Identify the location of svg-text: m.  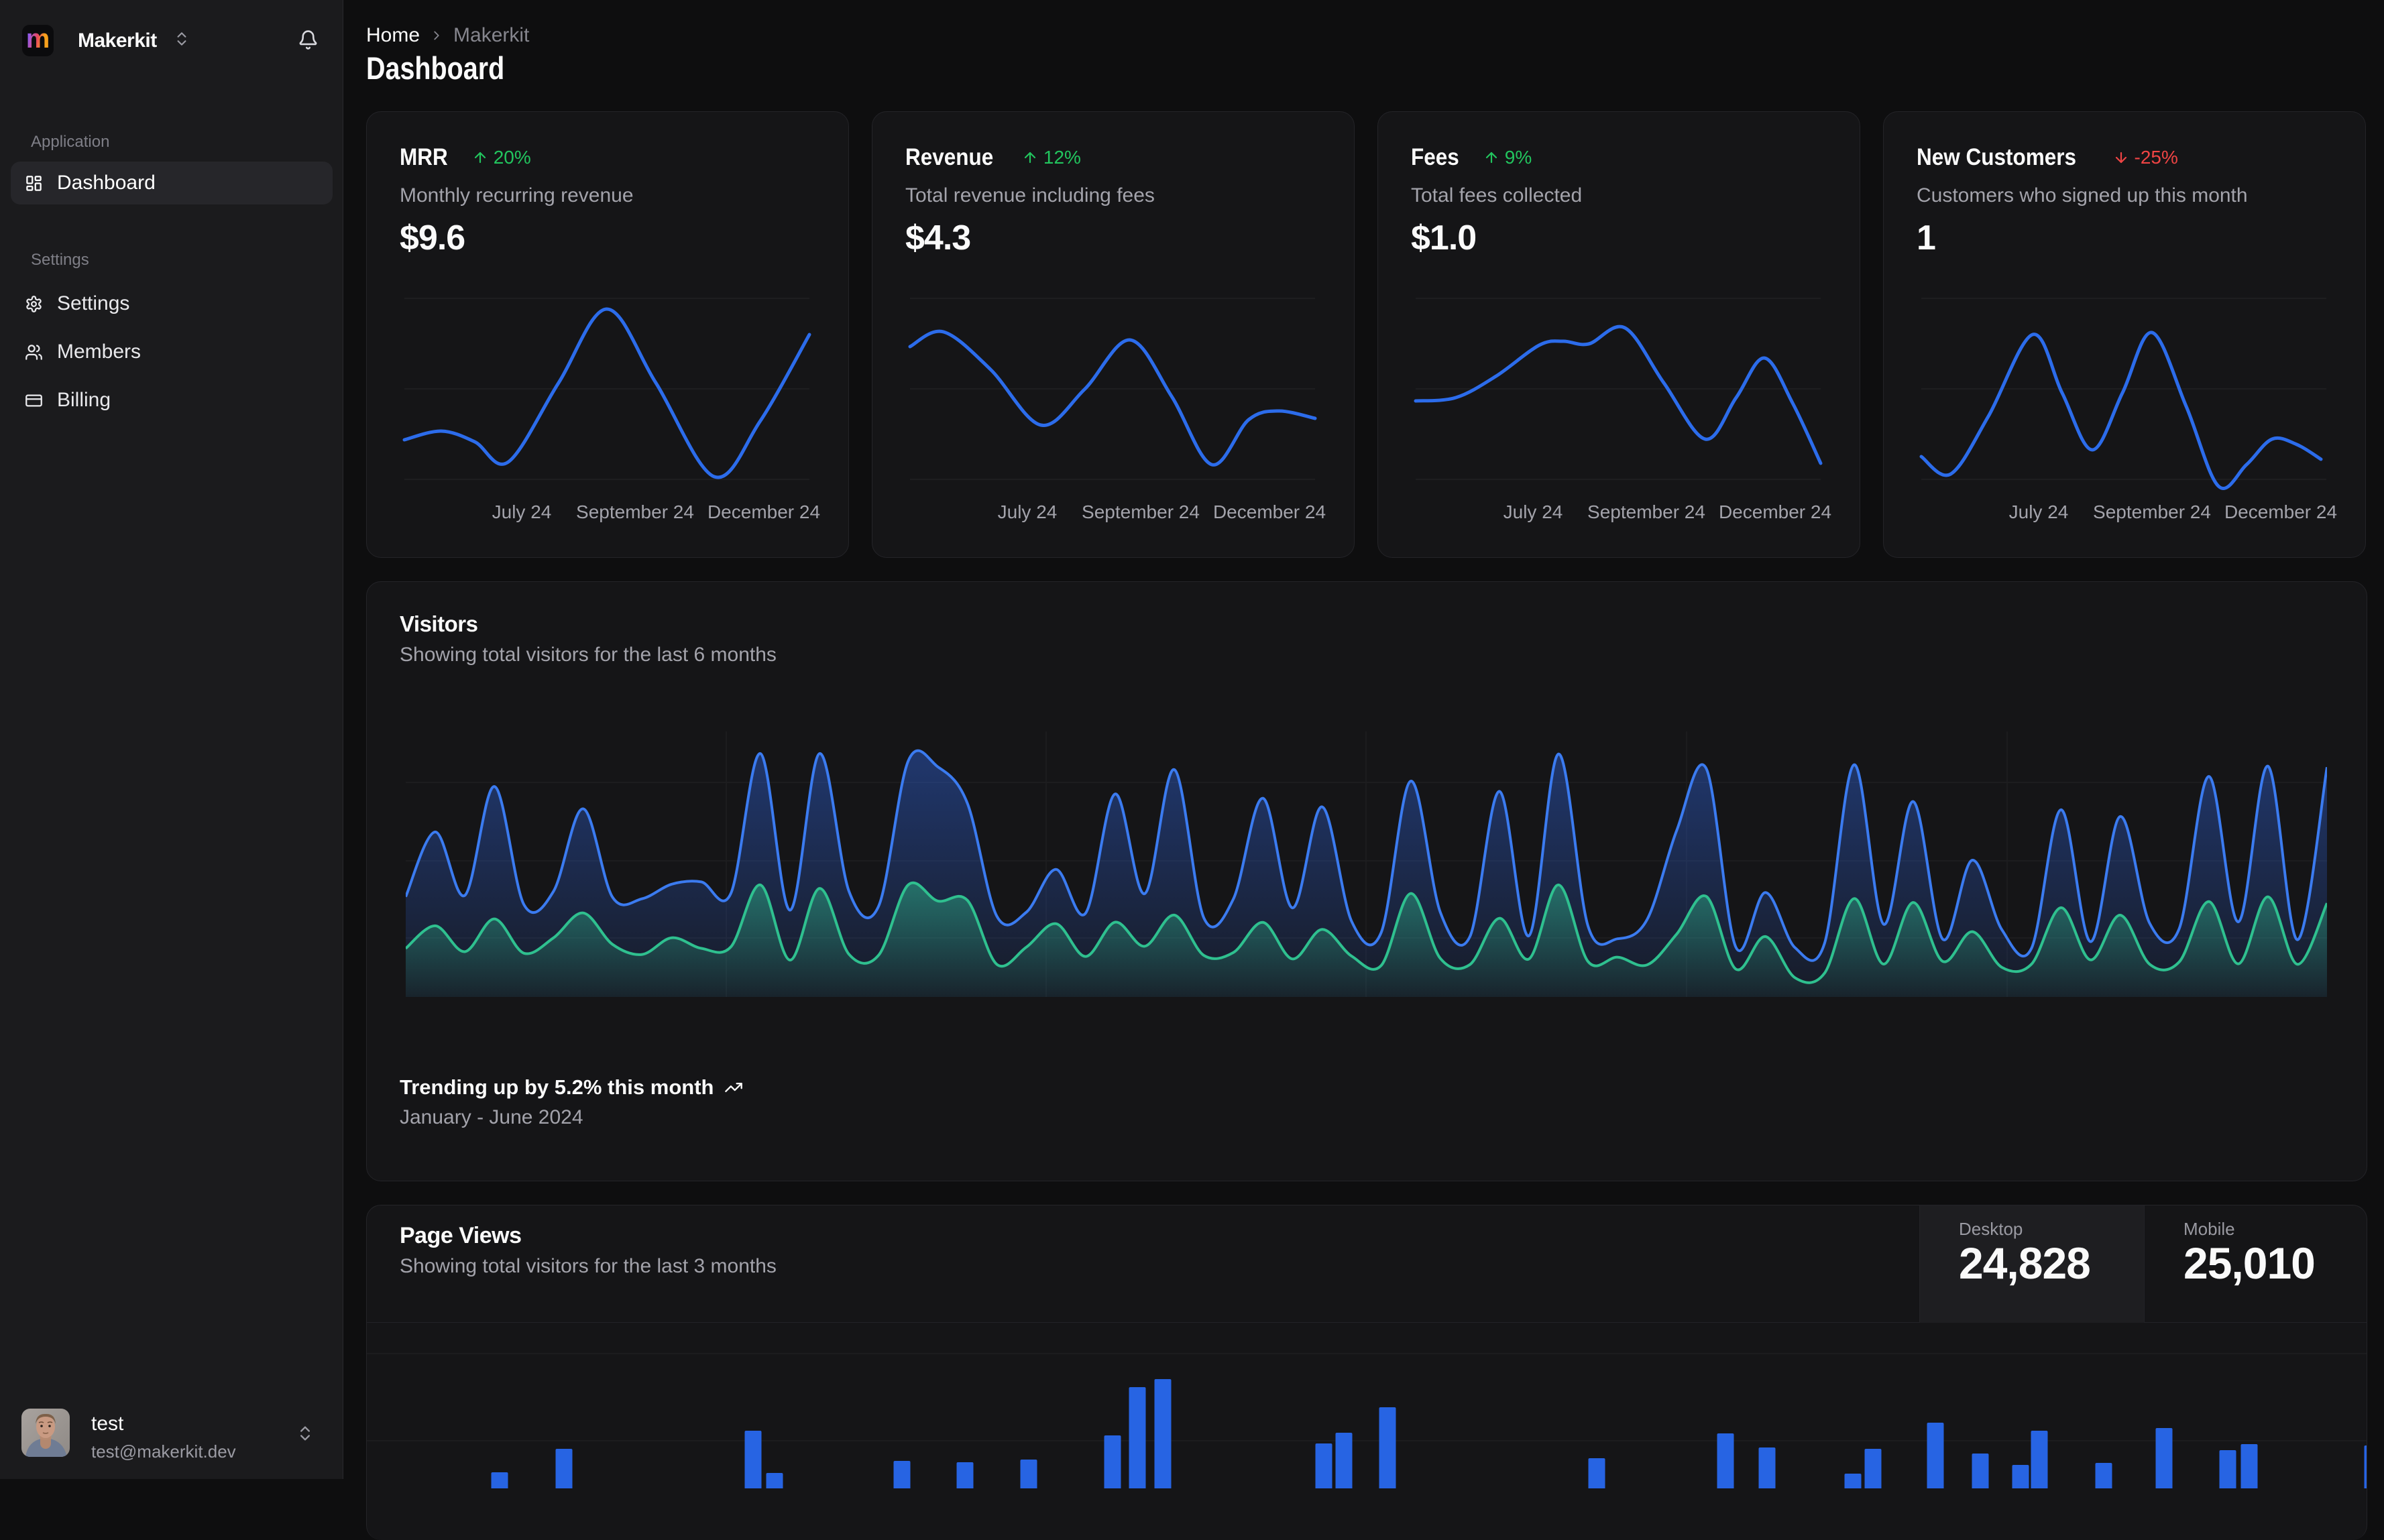
(38, 39).